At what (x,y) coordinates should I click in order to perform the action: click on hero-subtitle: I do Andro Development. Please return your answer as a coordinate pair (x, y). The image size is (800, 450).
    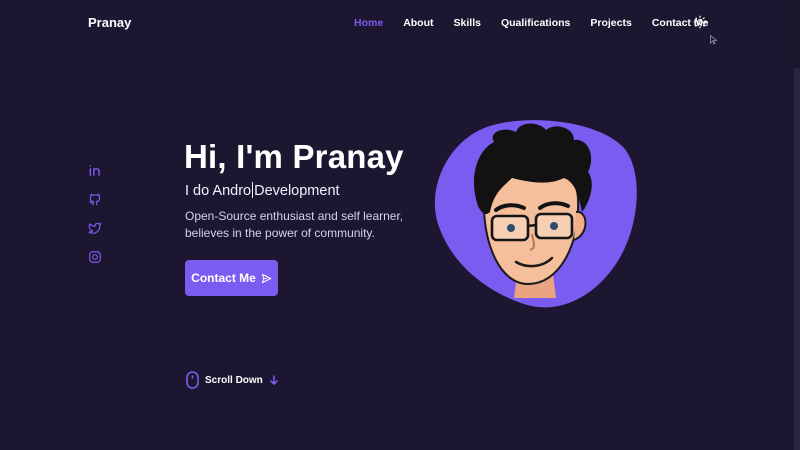
    Looking at the image, I should click on (262, 190).